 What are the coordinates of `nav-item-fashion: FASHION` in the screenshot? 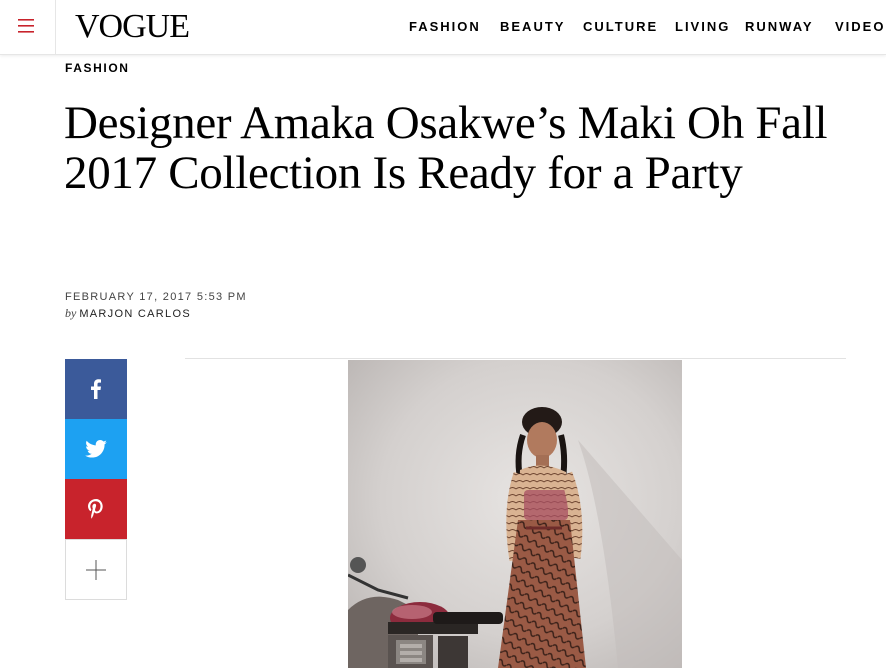 It's located at (445, 27).